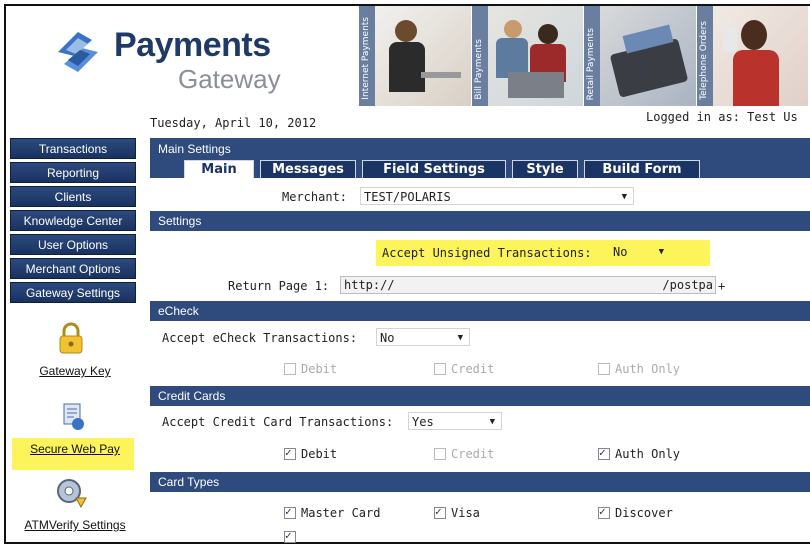  Describe the element at coordinates (229, 79) in the screenshot. I see `brand-subtitle: Gateway` at that location.